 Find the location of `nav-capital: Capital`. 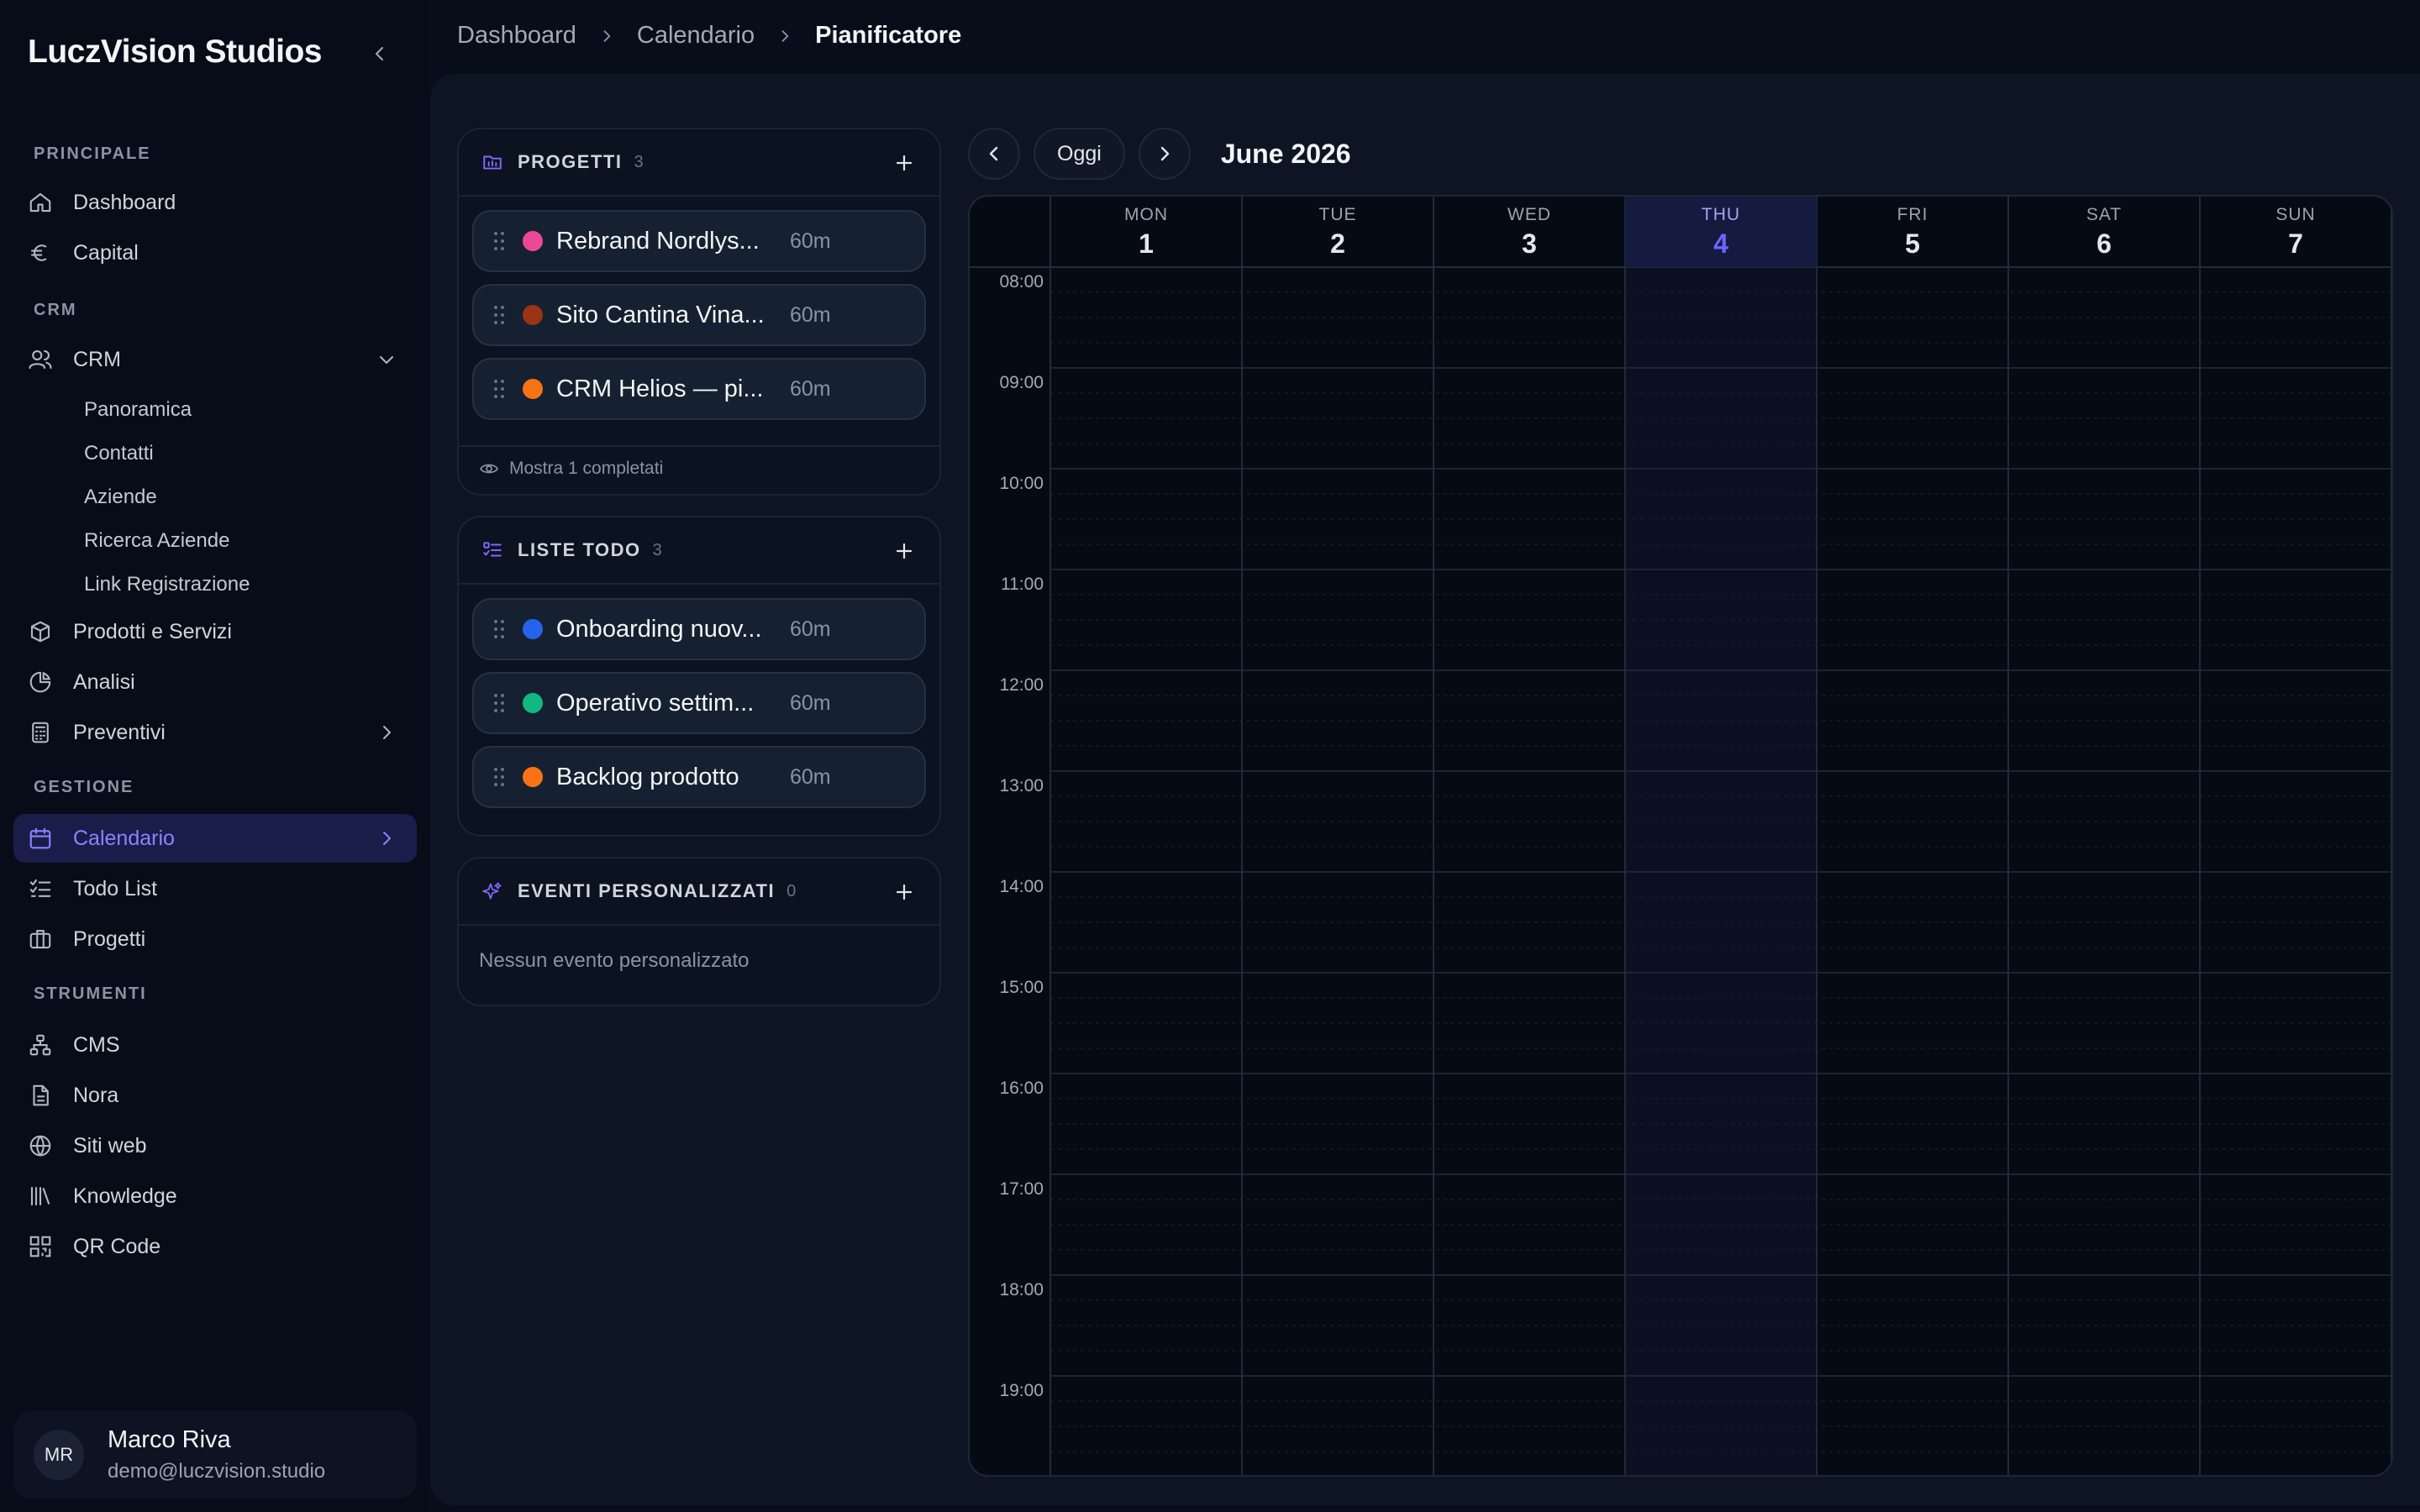

nav-capital: Capital is located at coordinates (215, 252).